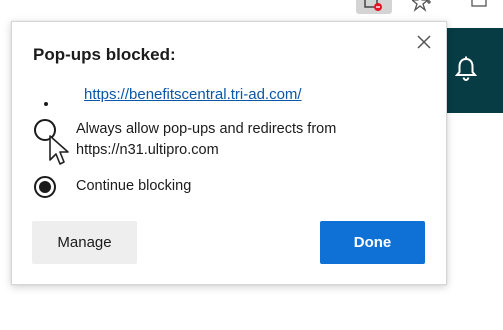 The width and height of the screenshot is (503, 330). I want to click on close-icon, so click(424, 42).